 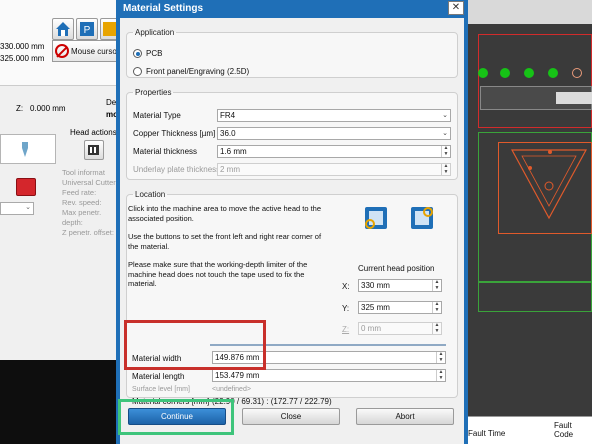 What do you see at coordinates (334, 151) in the screenshot?
I see `material-thickness-spinner: 1.6 mm ▲ ▼` at bounding box center [334, 151].